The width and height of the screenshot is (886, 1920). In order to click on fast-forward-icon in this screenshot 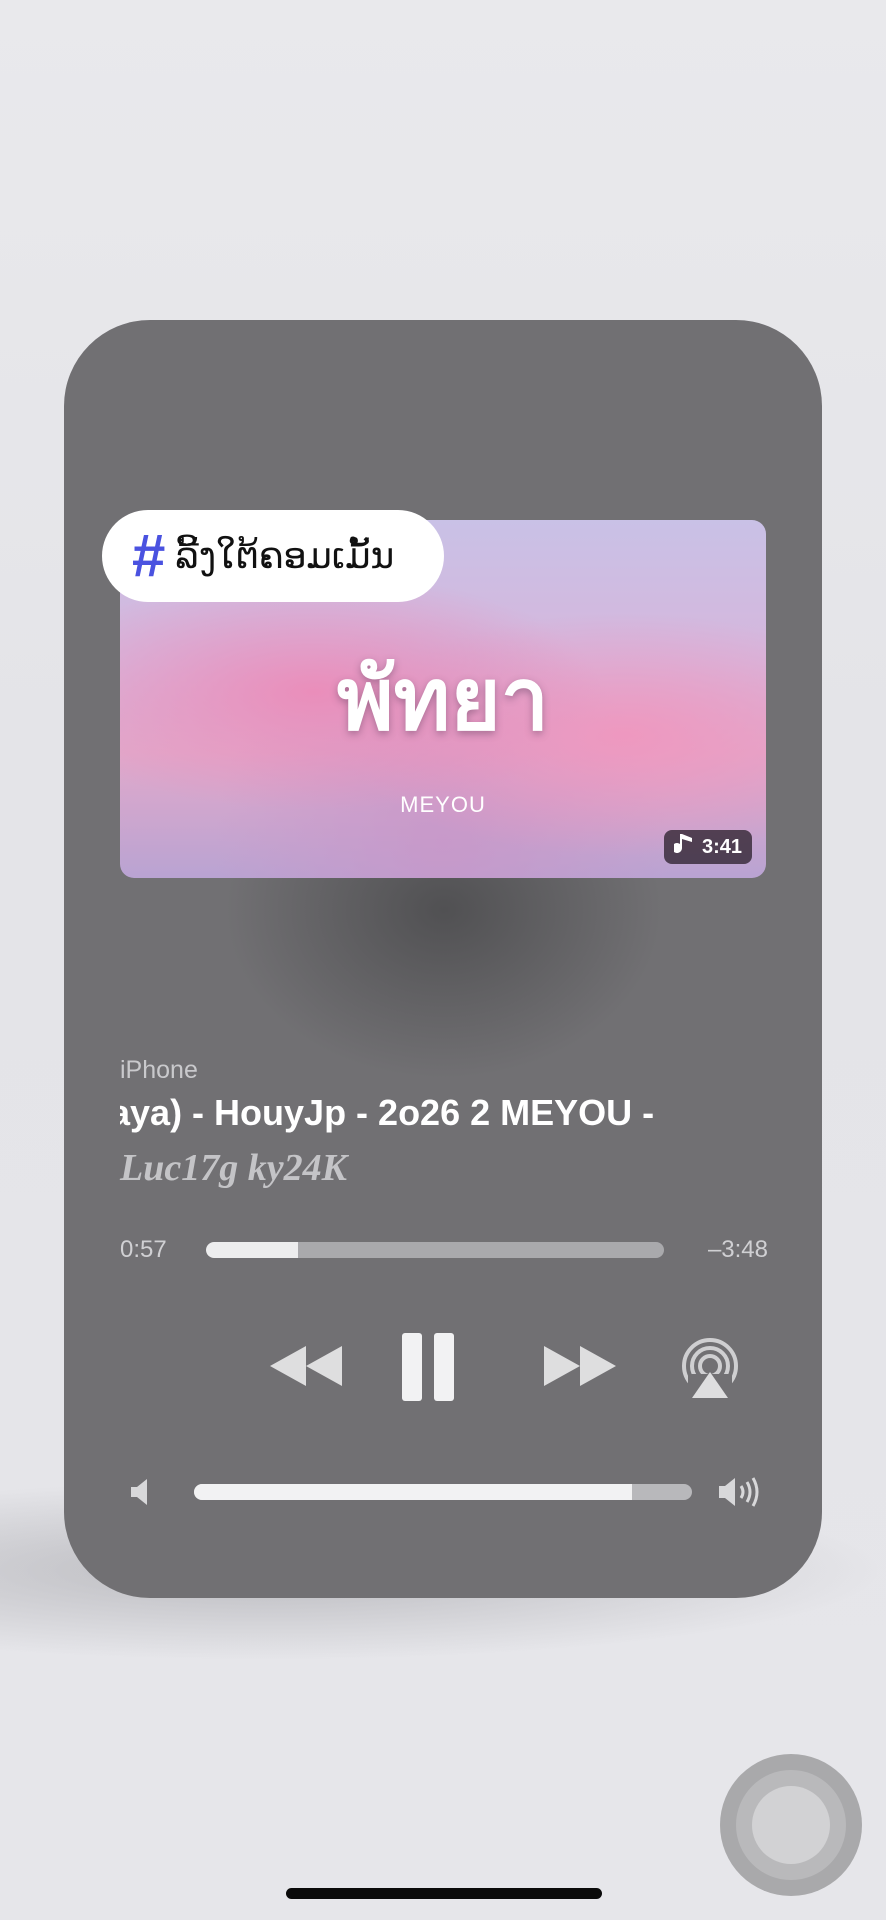, I will do `click(580, 1366)`.